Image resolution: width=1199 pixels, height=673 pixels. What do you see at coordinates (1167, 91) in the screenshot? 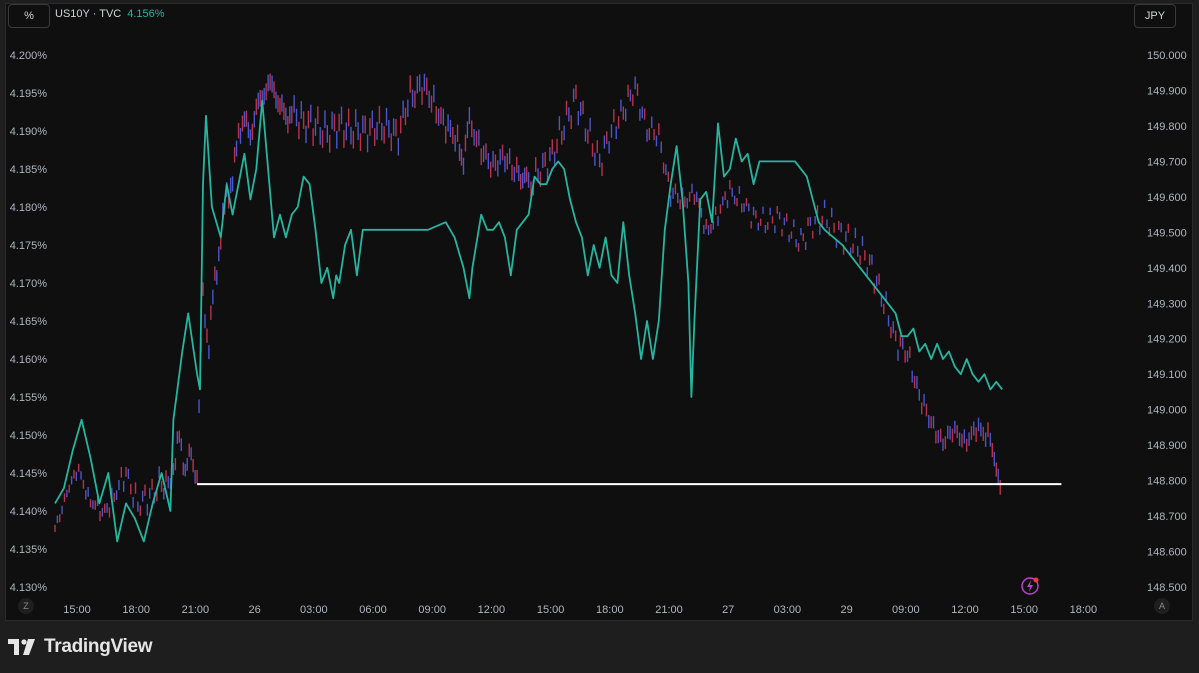
I see `right-axis-tick-label: 149.900` at bounding box center [1167, 91].